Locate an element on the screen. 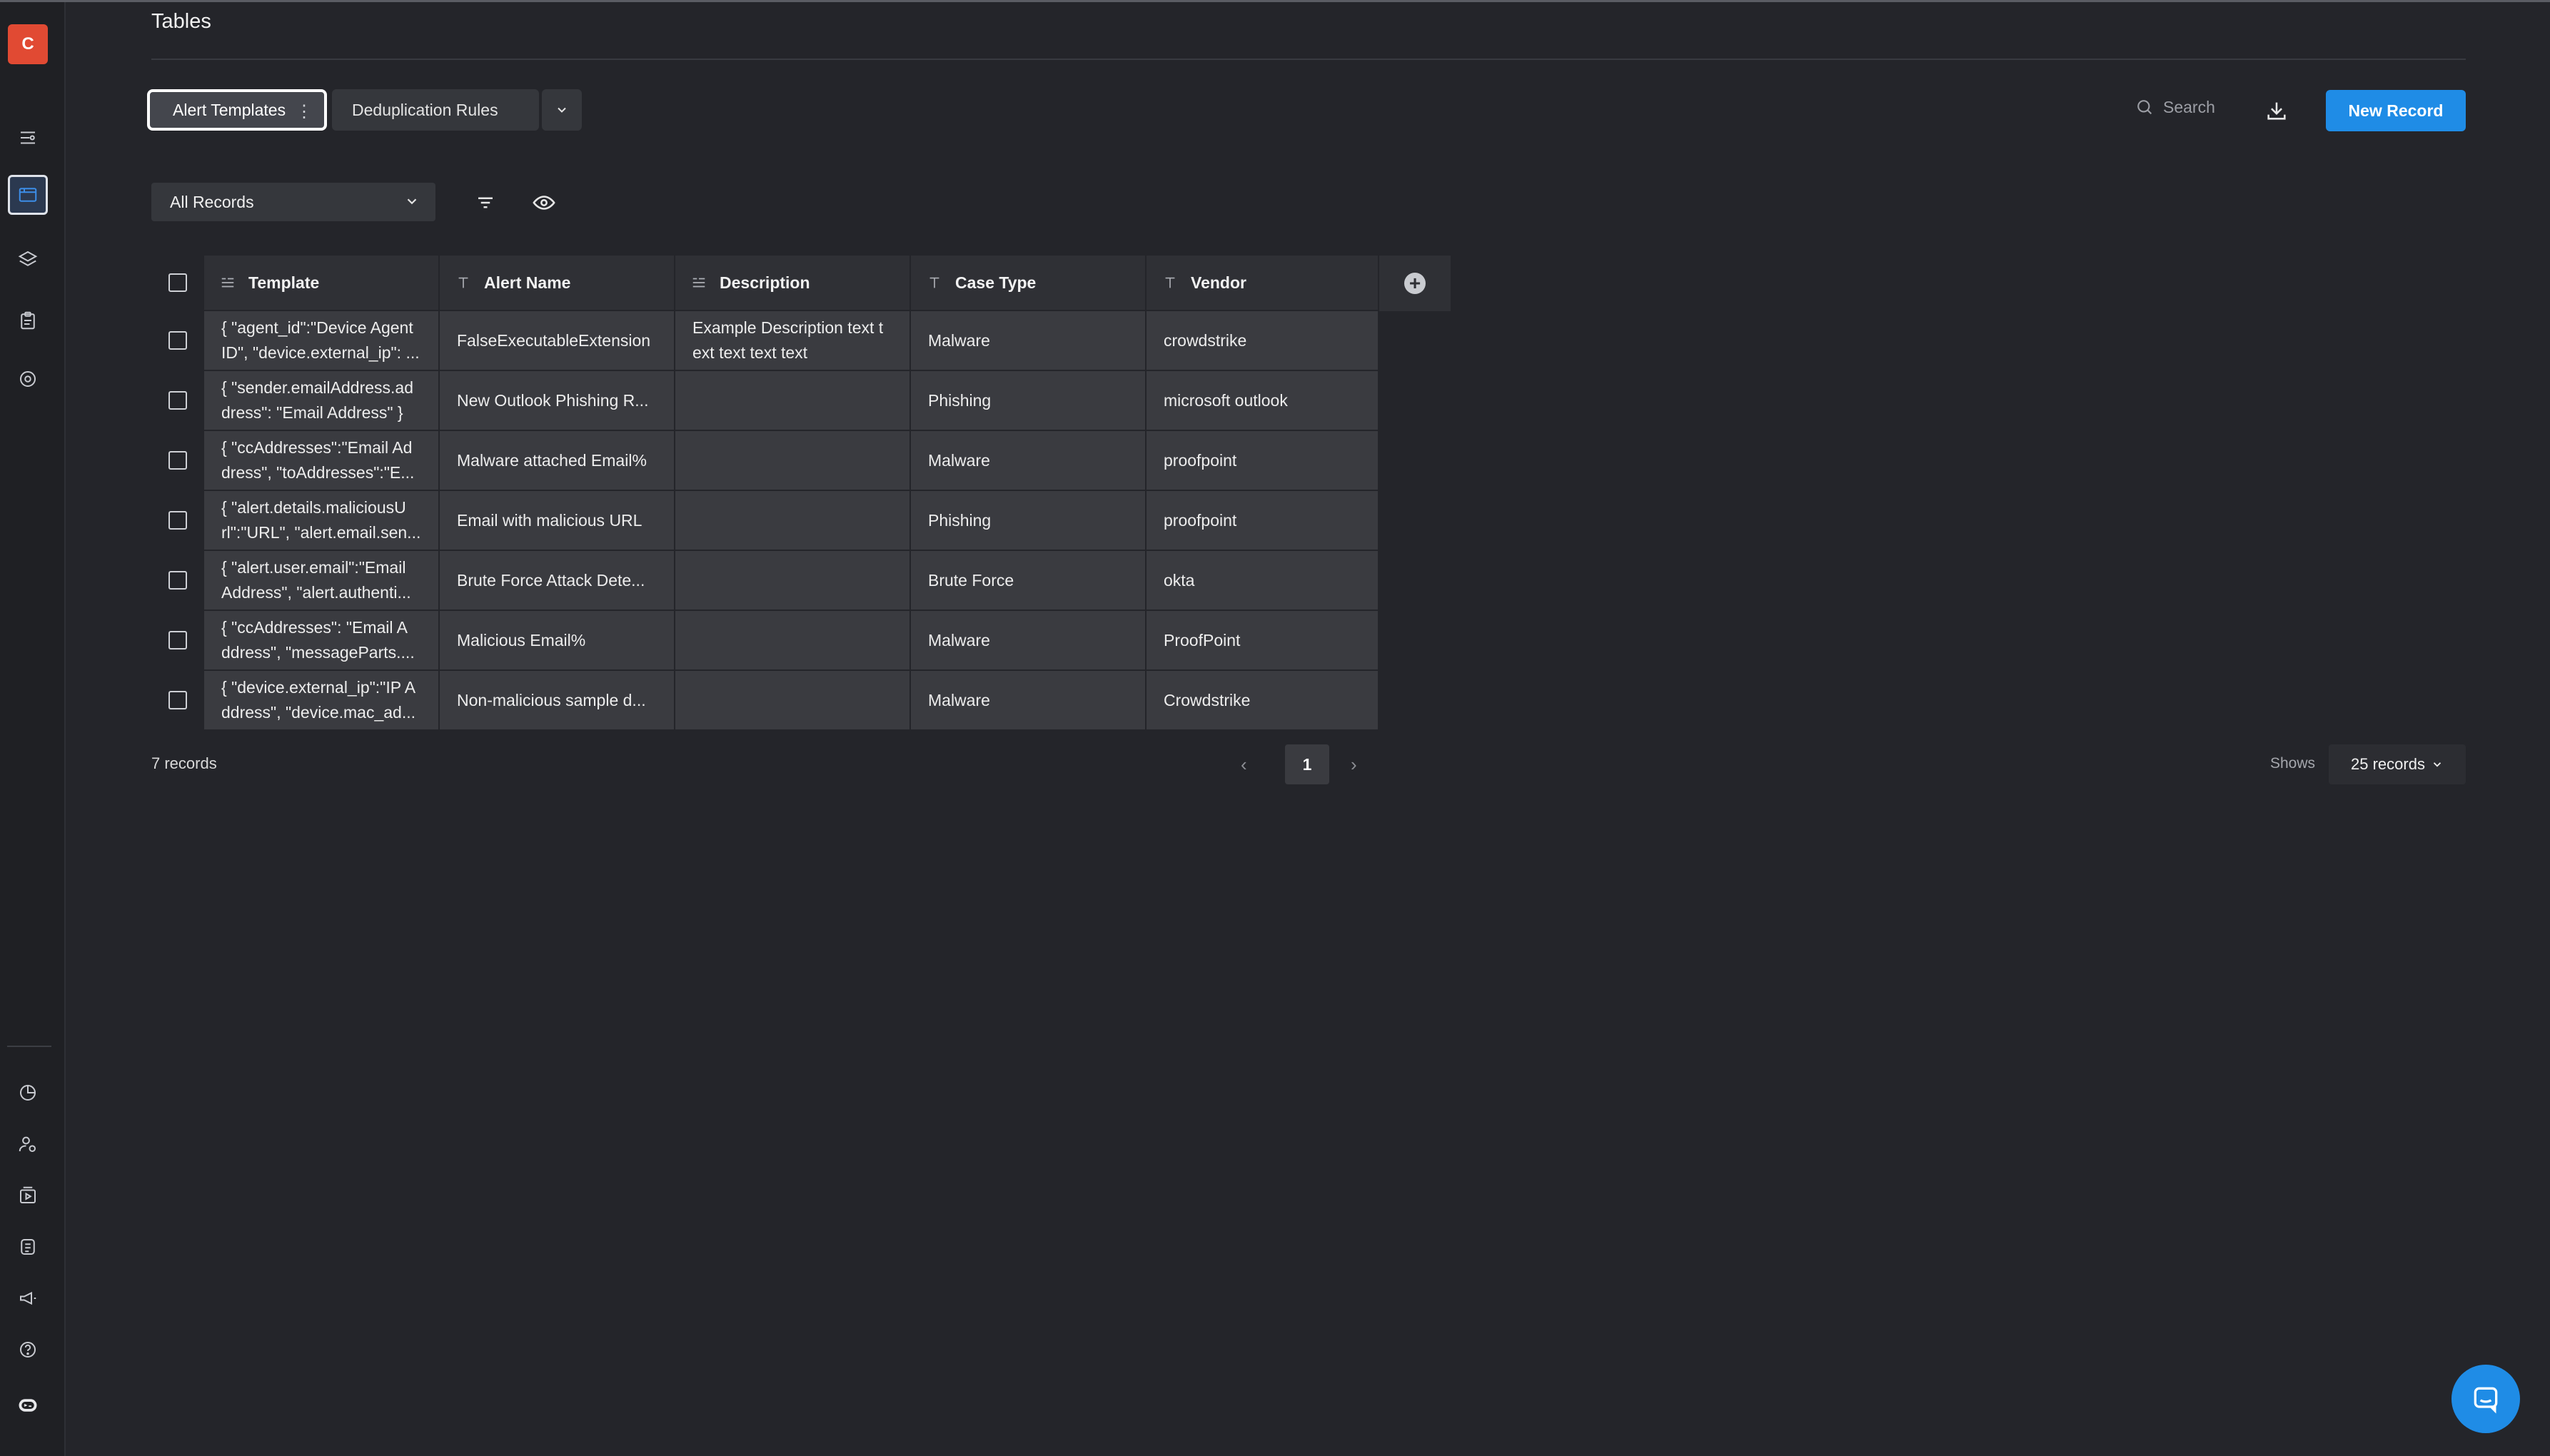  eye-icon is located at coordinates (544, 203).